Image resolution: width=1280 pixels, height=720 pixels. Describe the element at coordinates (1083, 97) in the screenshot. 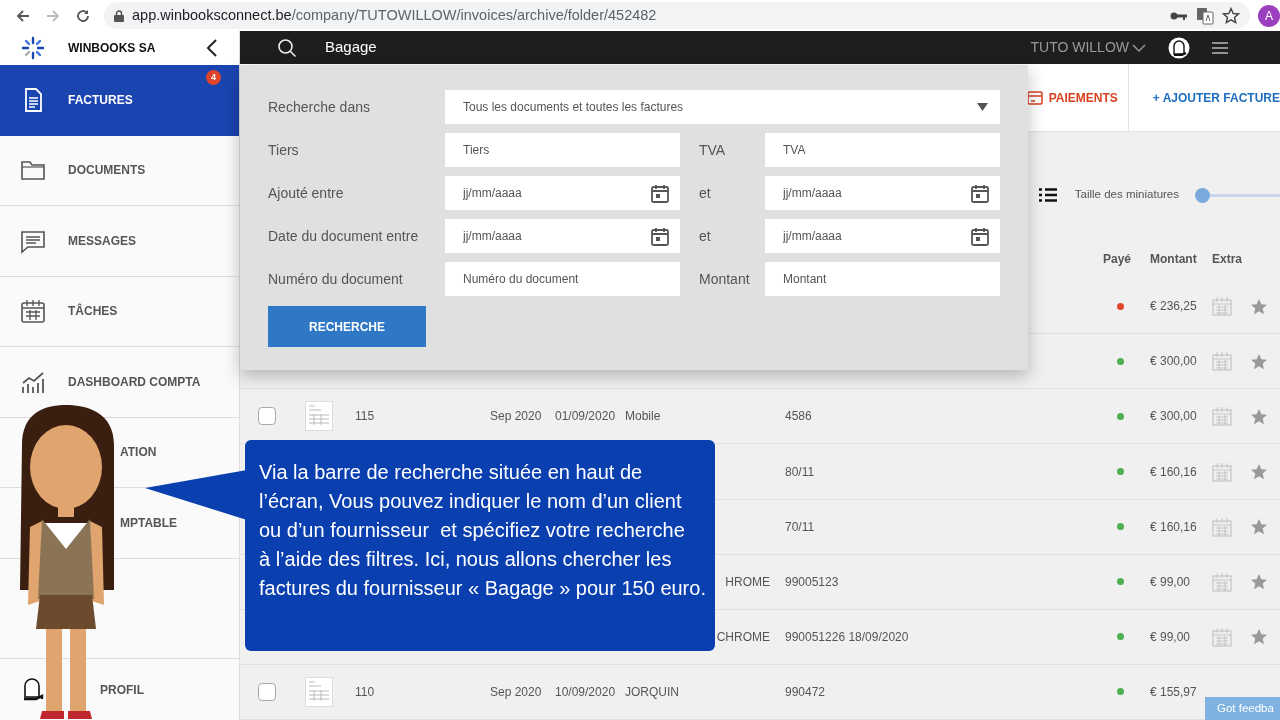

I see `payments-link: PAIEMENTS` at that location.